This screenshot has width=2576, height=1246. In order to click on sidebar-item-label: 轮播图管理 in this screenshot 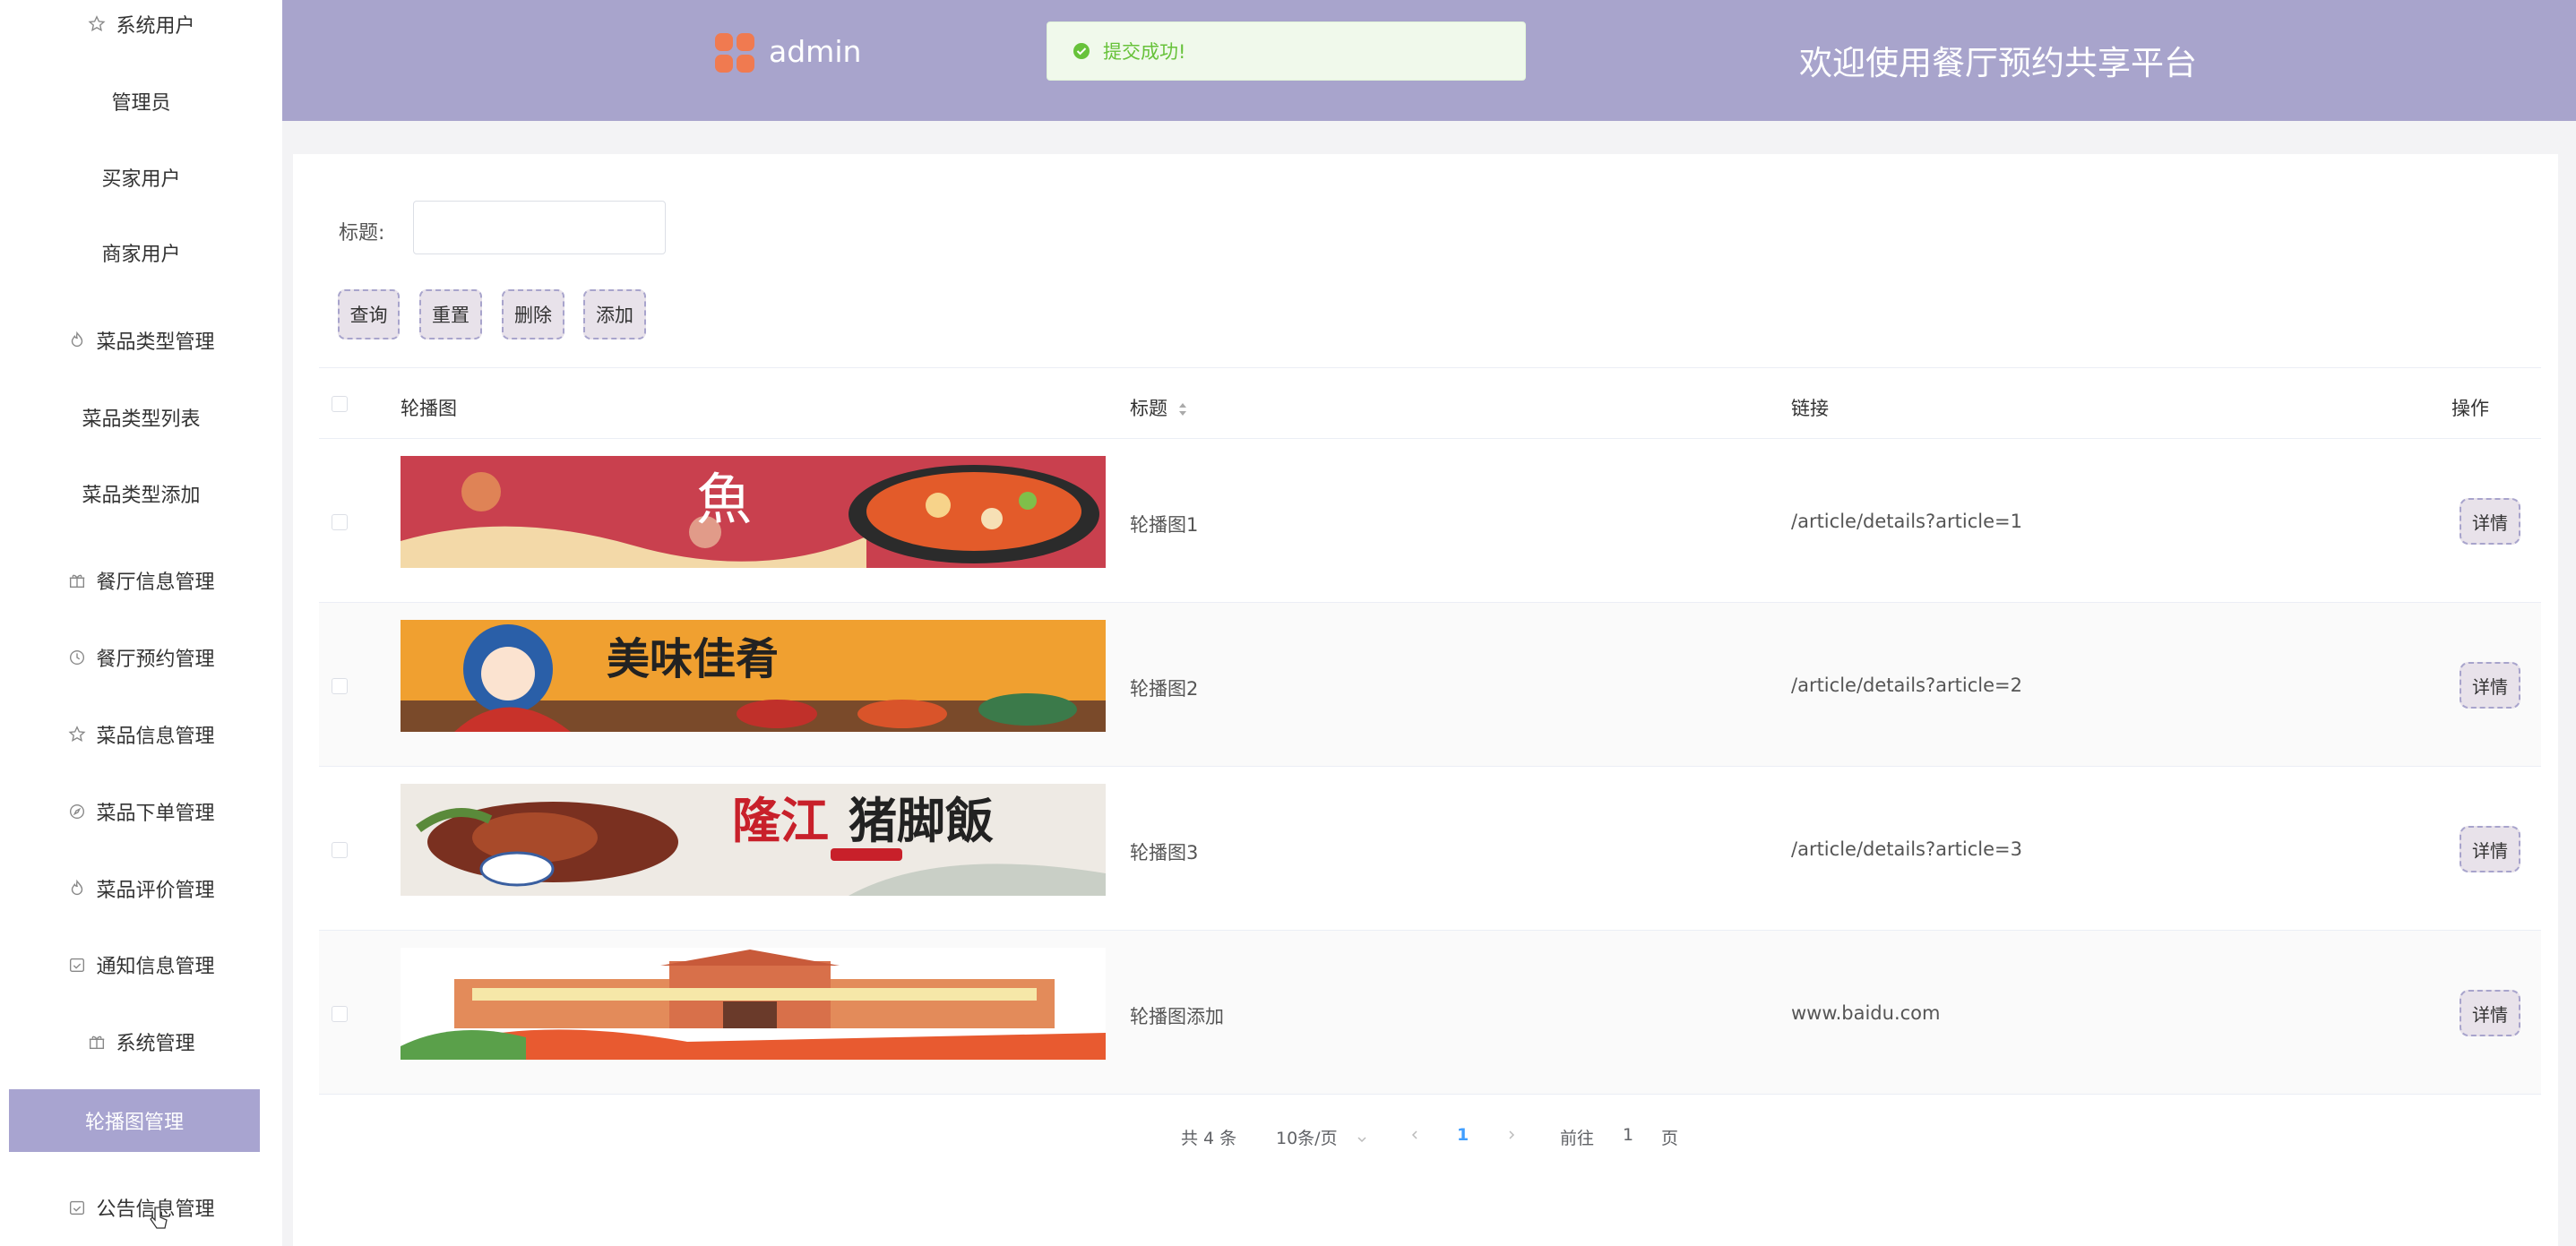, I will do `click(134, 1123)`.